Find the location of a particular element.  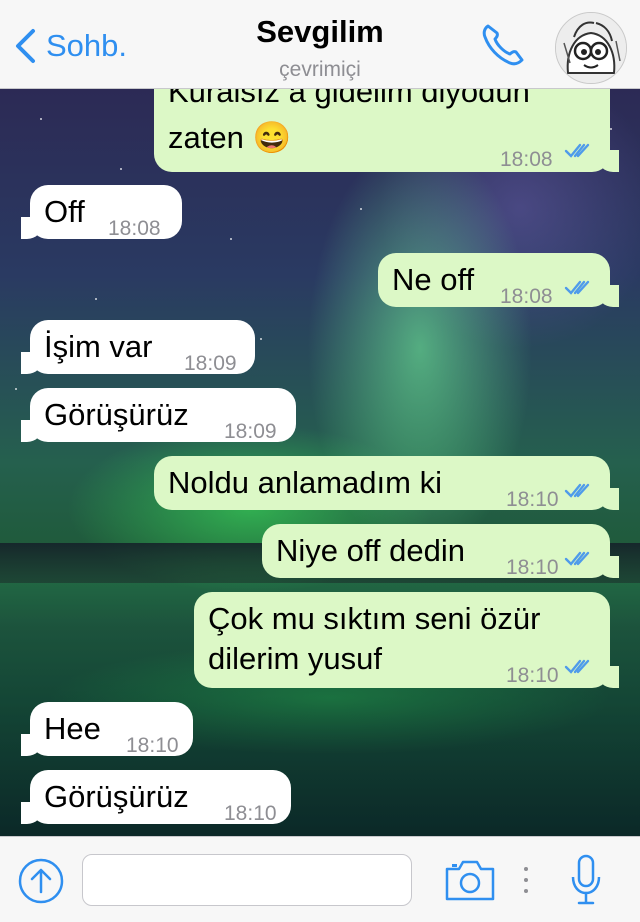

avatar-image is located at coordinates (591, 48).